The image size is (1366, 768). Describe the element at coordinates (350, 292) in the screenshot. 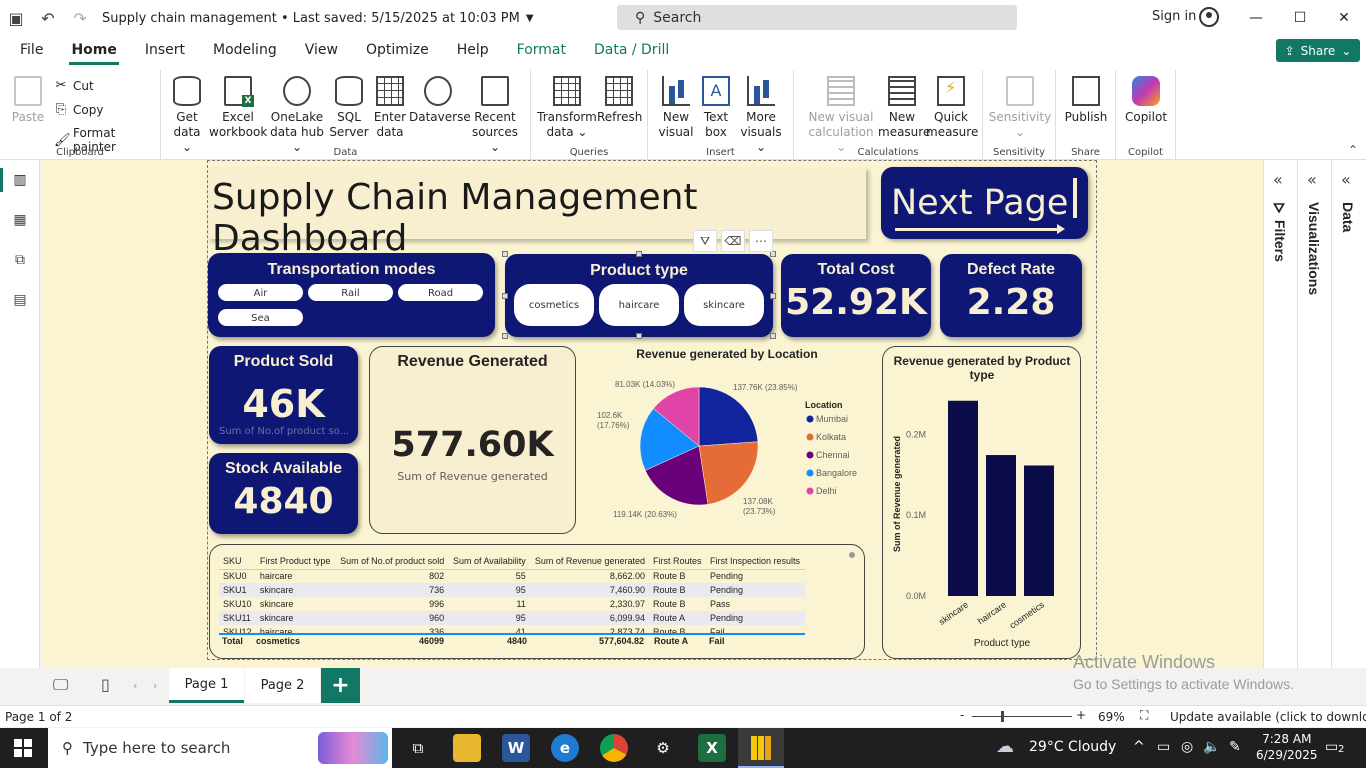

I see `slicer-option-rail: Rail` at that location.